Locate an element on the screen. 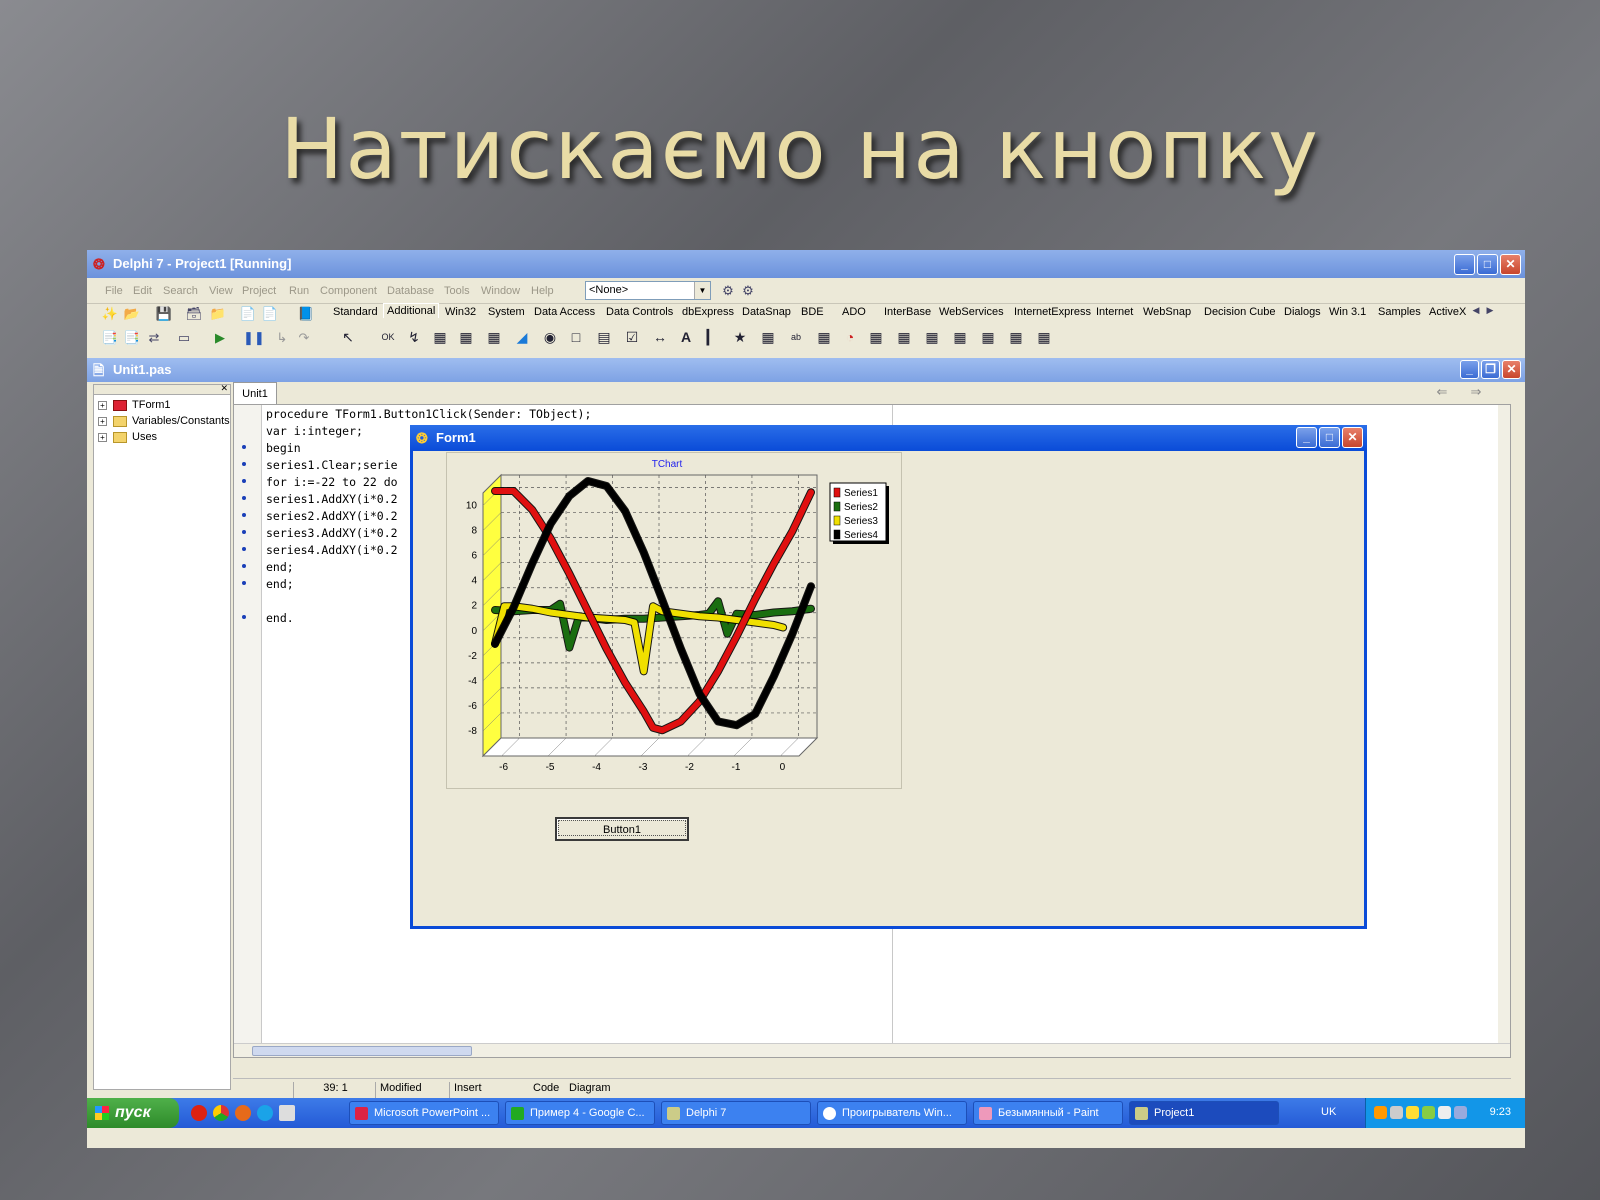 This screenshot has height=1200, width=1600. opera-icon is located at coordinates (199, 1113).